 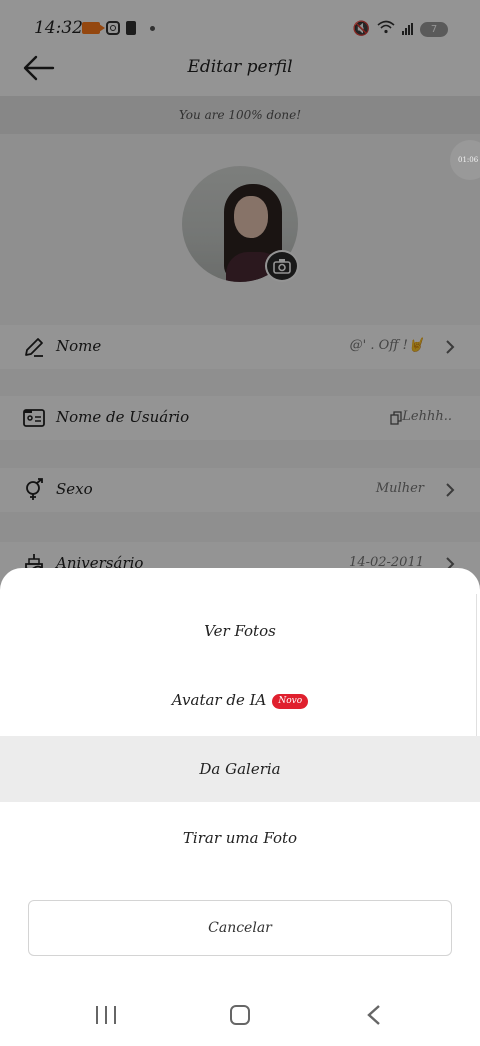 I want to click on option-take-photo-label: Tirar uma Foto, so click(x=240, y=838).